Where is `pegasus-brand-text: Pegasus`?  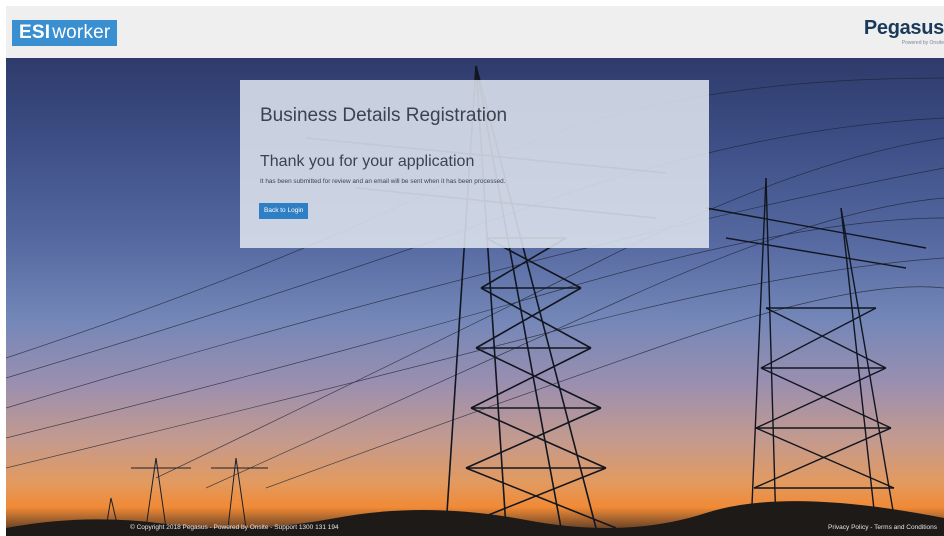
pegasus-brand-text: Pegasus is located at coordinates (903, 28).